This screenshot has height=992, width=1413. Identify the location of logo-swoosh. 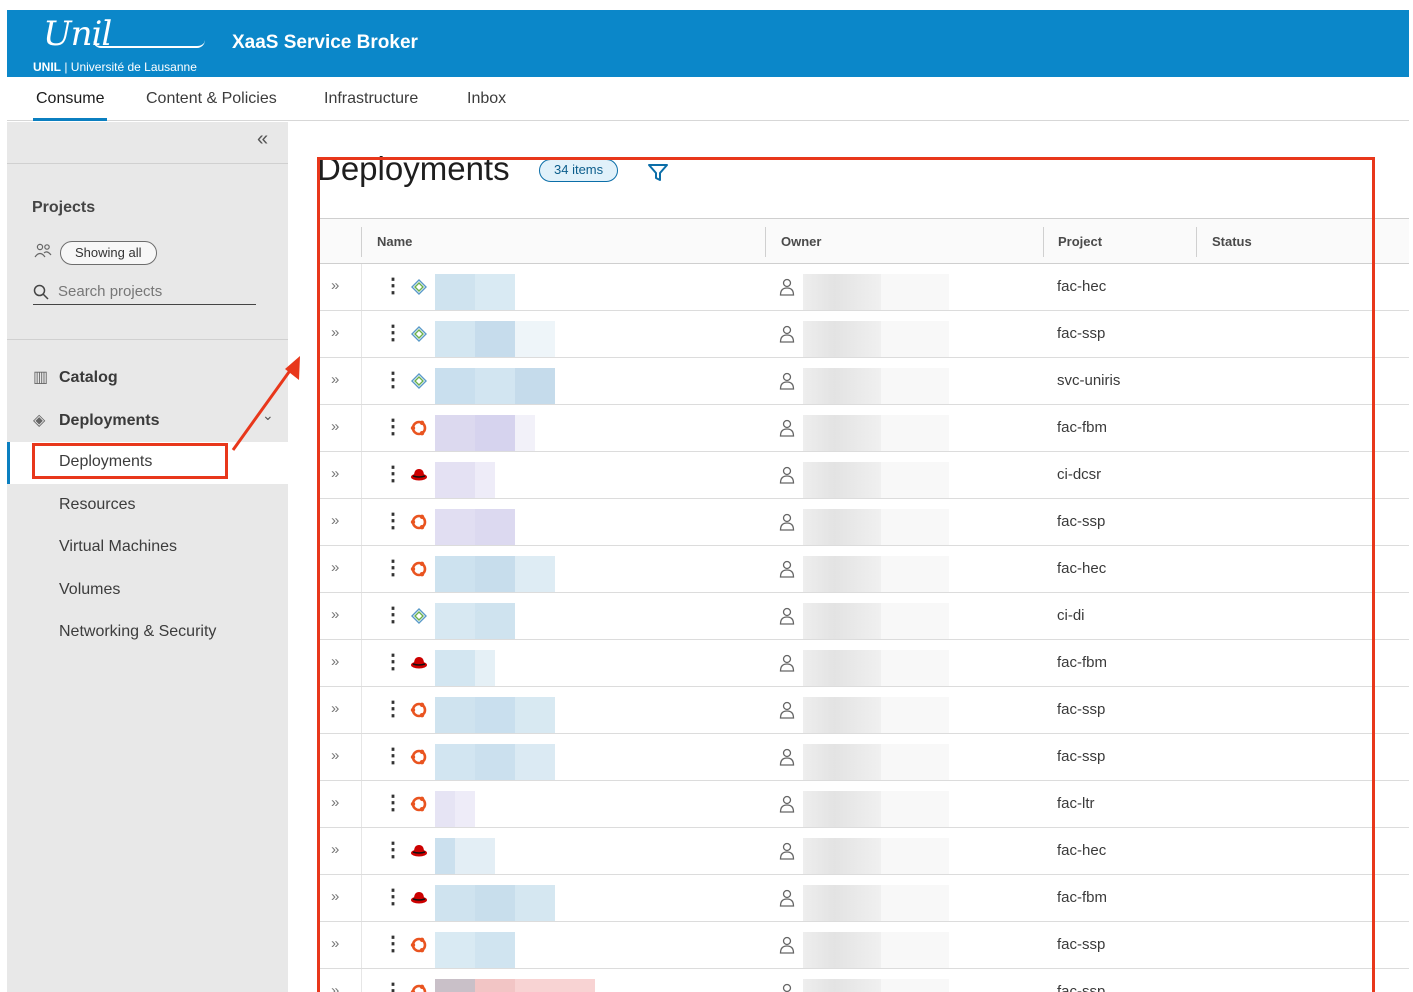
(149, 44).